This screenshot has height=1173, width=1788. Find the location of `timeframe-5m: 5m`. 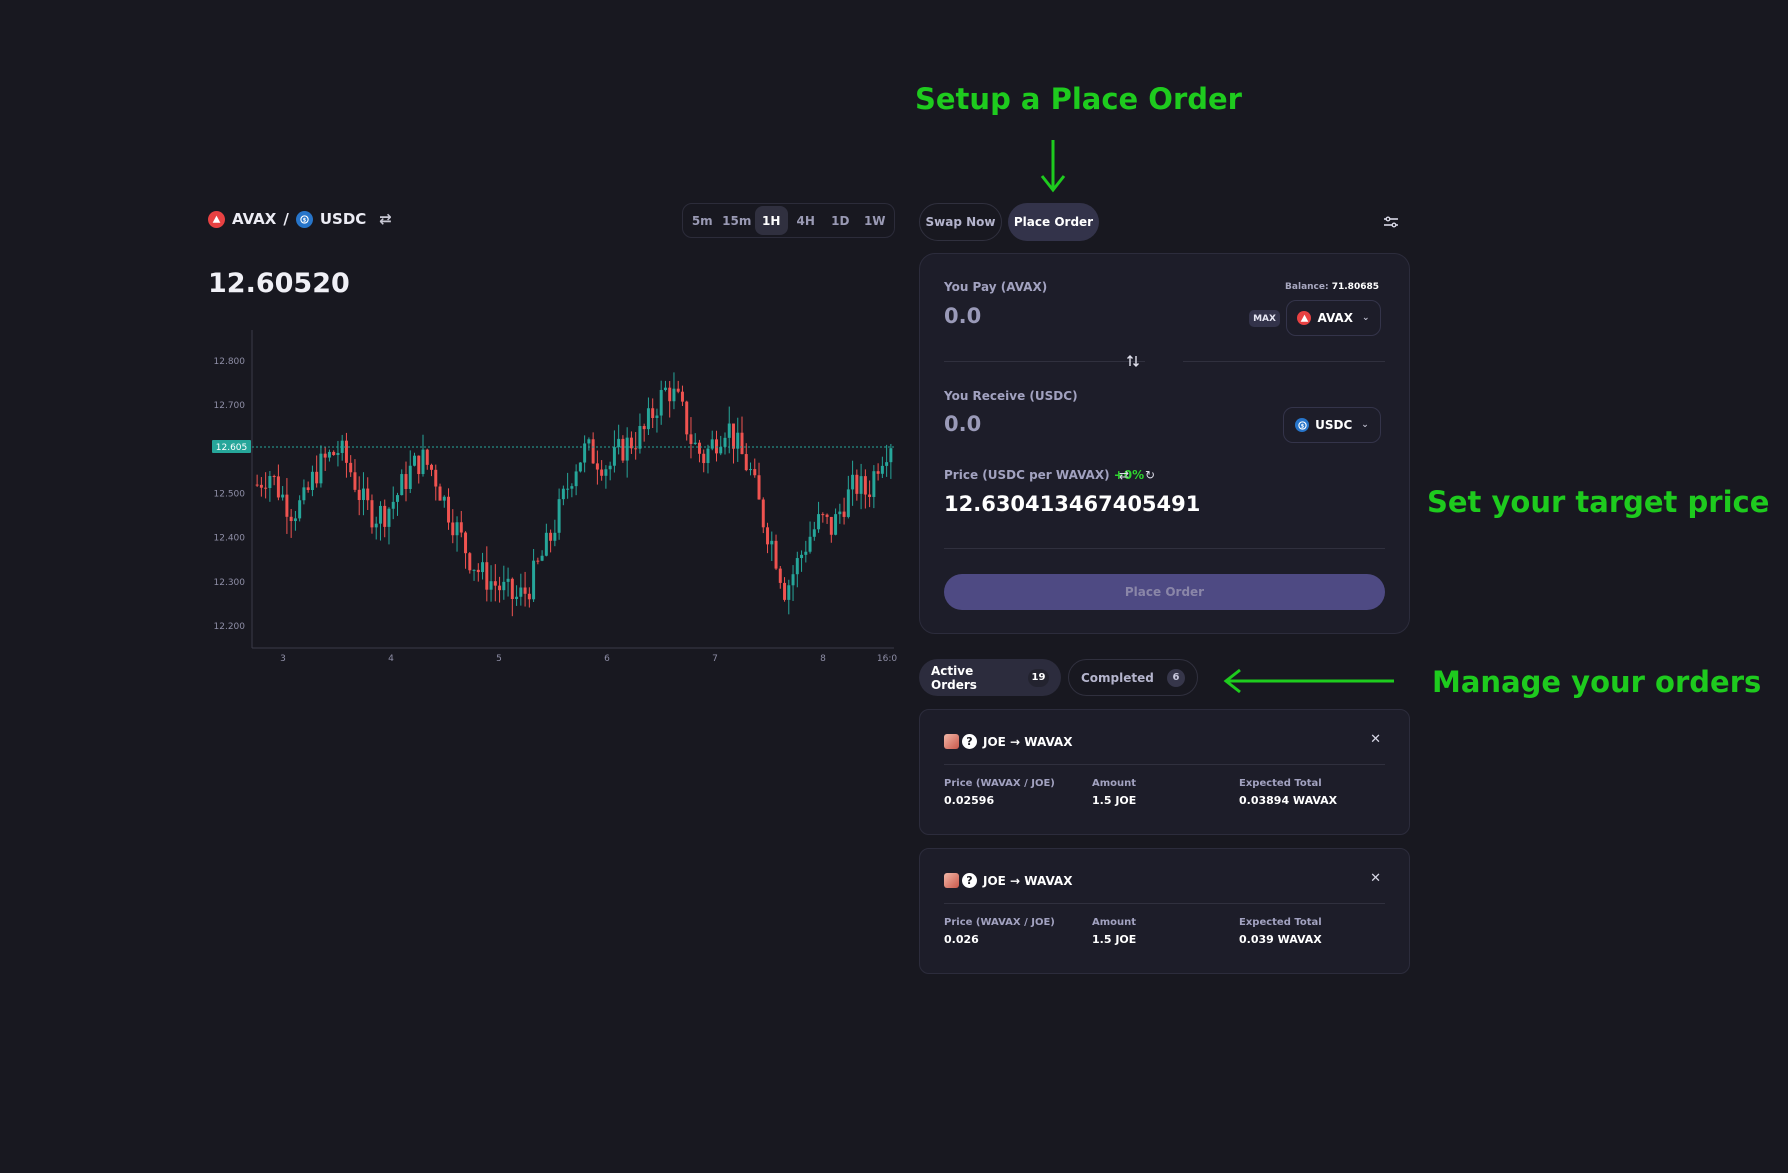

timeframe-5m: 5m is located at coordinates (702, 220).